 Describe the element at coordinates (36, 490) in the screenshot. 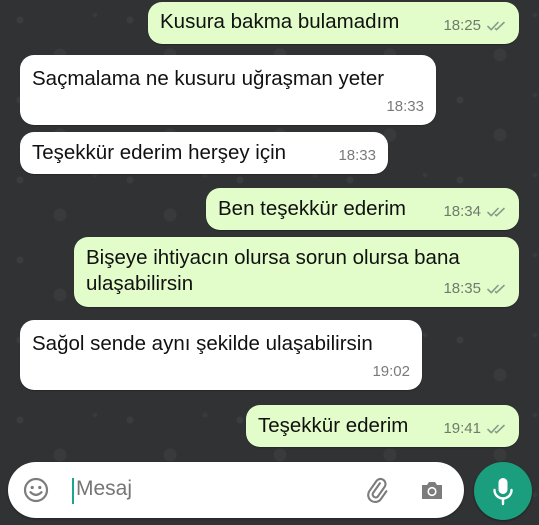

I see `emoji-icon` at that location.